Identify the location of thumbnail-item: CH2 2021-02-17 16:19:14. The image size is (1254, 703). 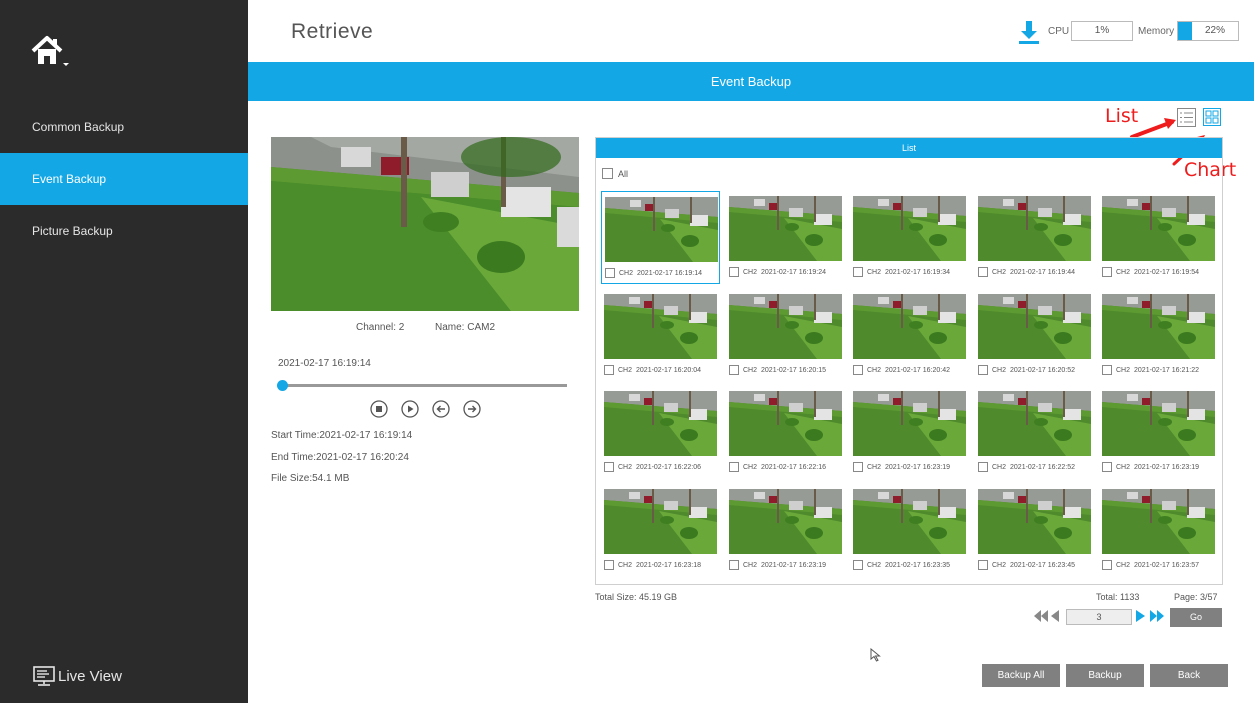
(660, 237).